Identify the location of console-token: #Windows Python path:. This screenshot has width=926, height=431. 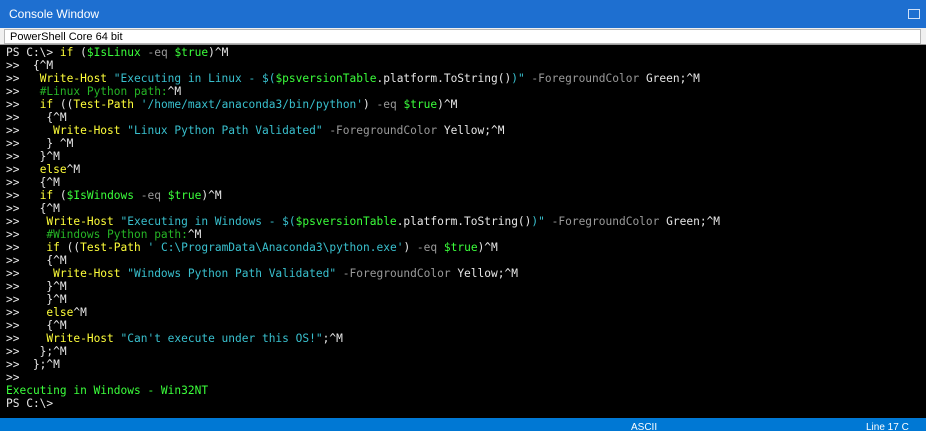
(117, 234).